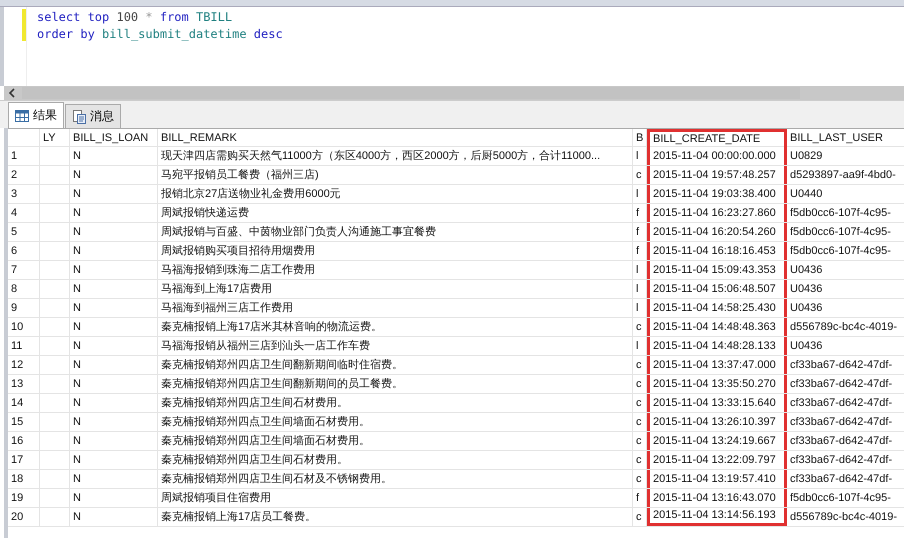 This screenshot has width=904, height=538. I want to click on table-cell: 2015-11-04 13:37:47.000, so click(717, 365).